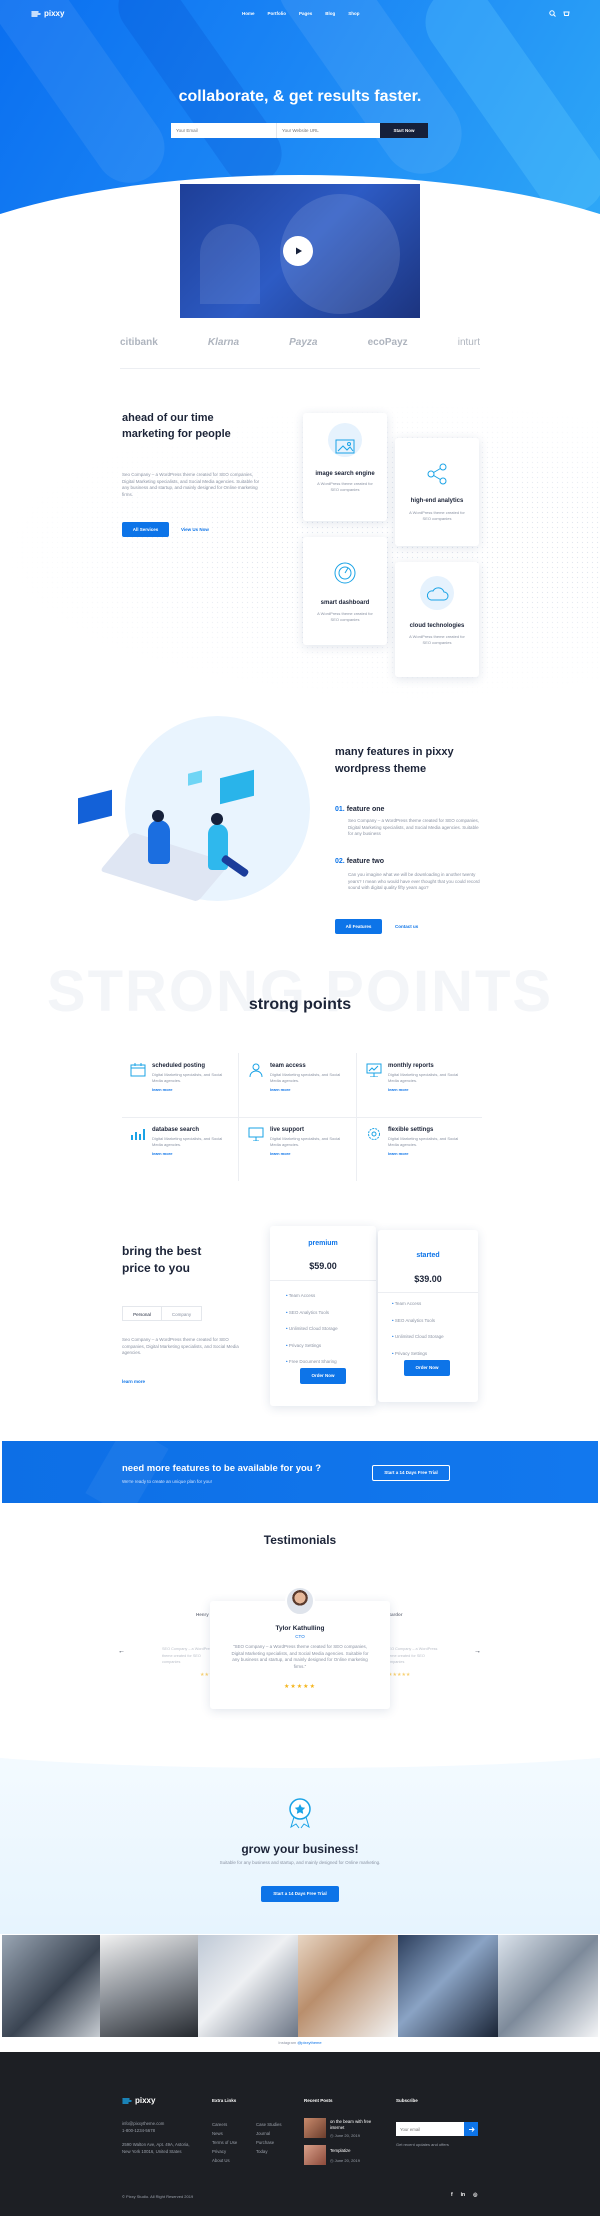  What do you see at coordinates (552, 13) in the screenshot?
I see `search-icon` at bounding box center [552, 13].